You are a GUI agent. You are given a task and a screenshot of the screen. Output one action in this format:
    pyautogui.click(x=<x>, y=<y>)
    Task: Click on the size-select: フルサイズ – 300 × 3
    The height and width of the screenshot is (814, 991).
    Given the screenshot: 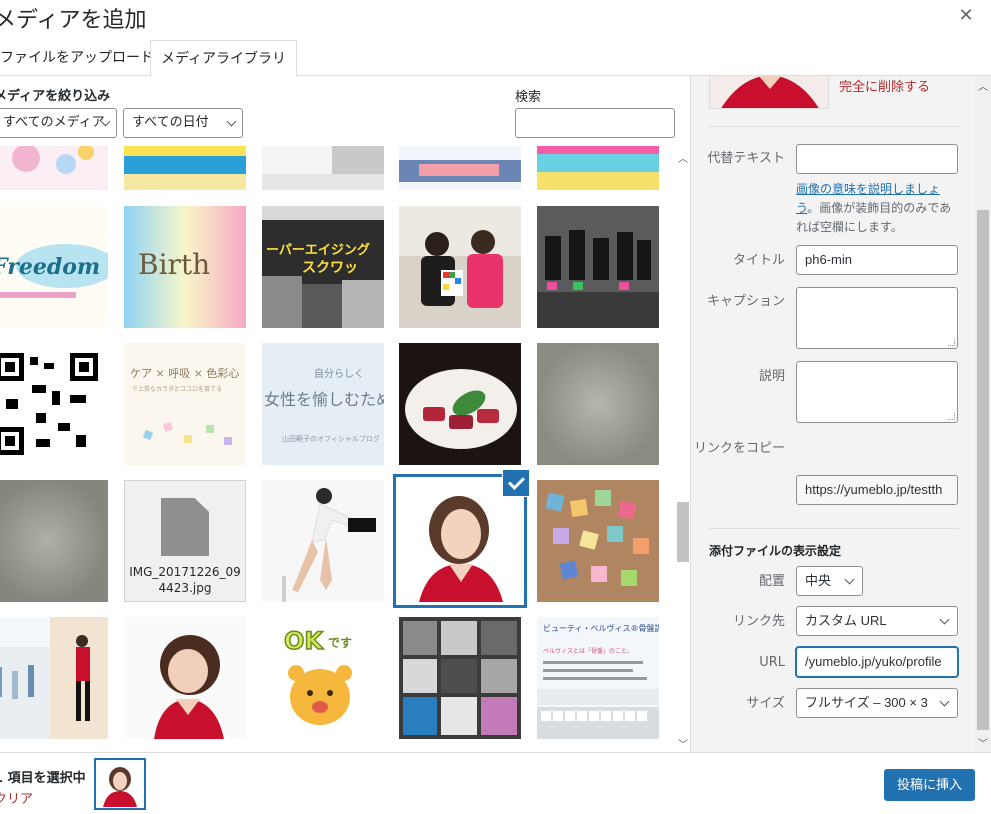 What is the action you would take?
    pyautogui.click(x=877, y=703)
    